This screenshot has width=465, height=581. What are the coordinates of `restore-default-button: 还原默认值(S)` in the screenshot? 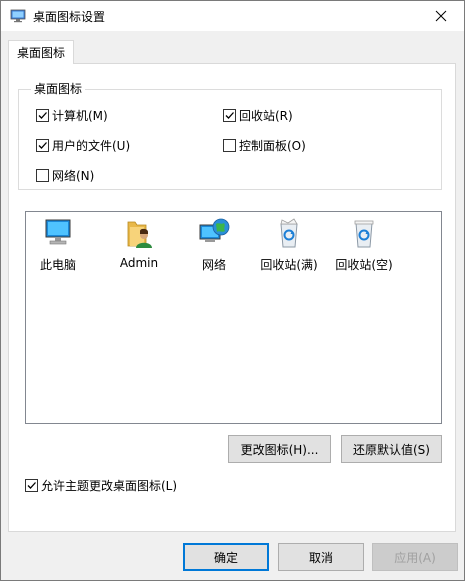 It's located at (391, 449).